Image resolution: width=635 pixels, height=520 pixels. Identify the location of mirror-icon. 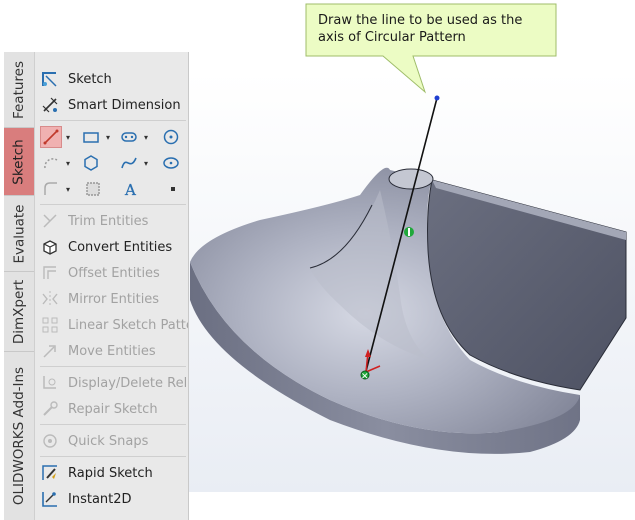
(50, 299).